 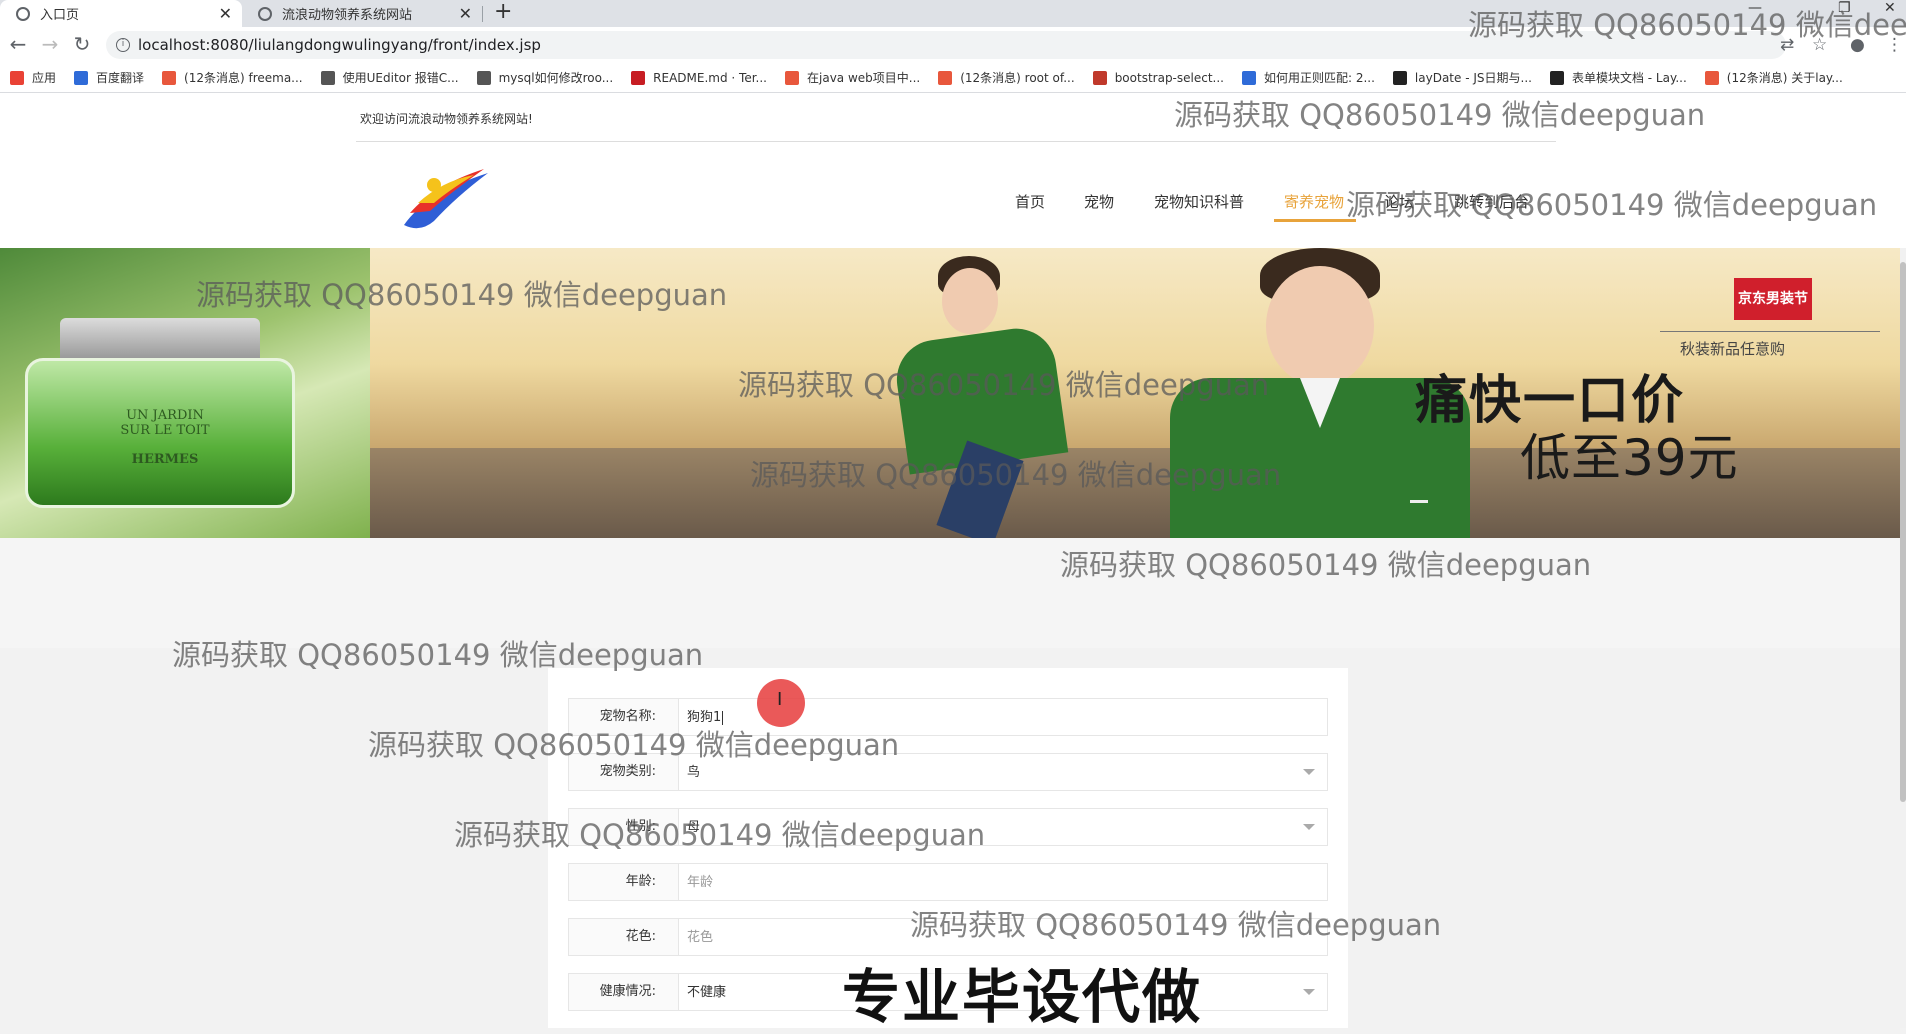 I want to click on browser-tab-strip: 入口页 ✕ 流浪动物领养系统网站 ✕ + — ❐ ✕, so click(x=953, y=13).